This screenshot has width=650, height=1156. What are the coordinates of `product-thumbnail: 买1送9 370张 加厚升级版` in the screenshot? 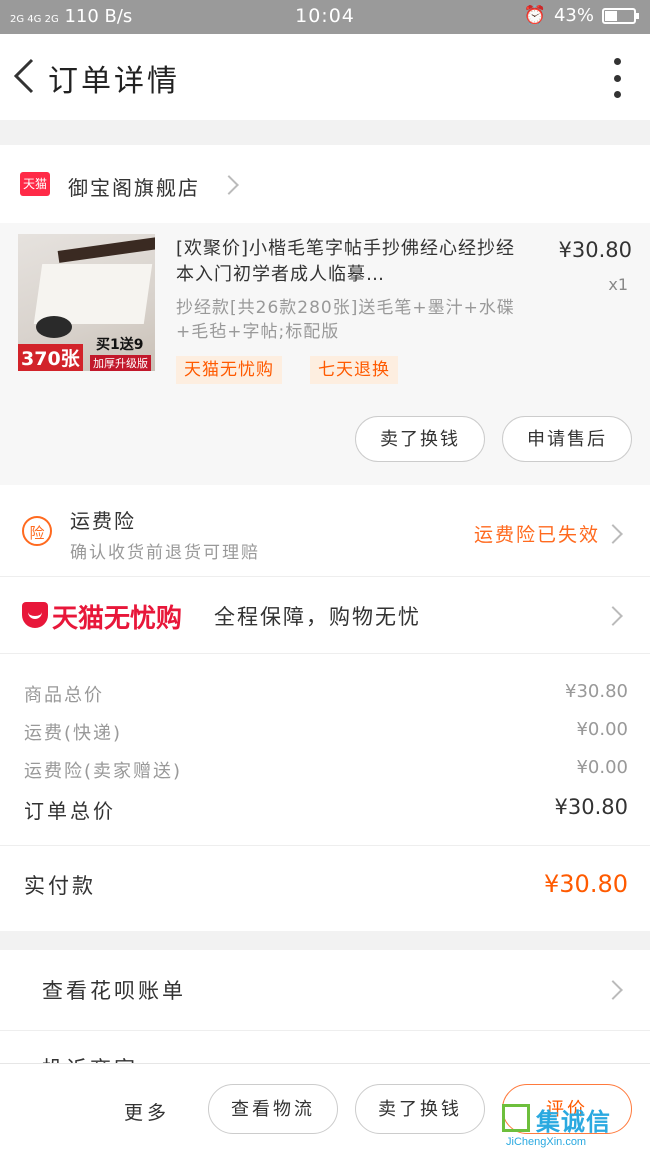 It's located at (86, 302).